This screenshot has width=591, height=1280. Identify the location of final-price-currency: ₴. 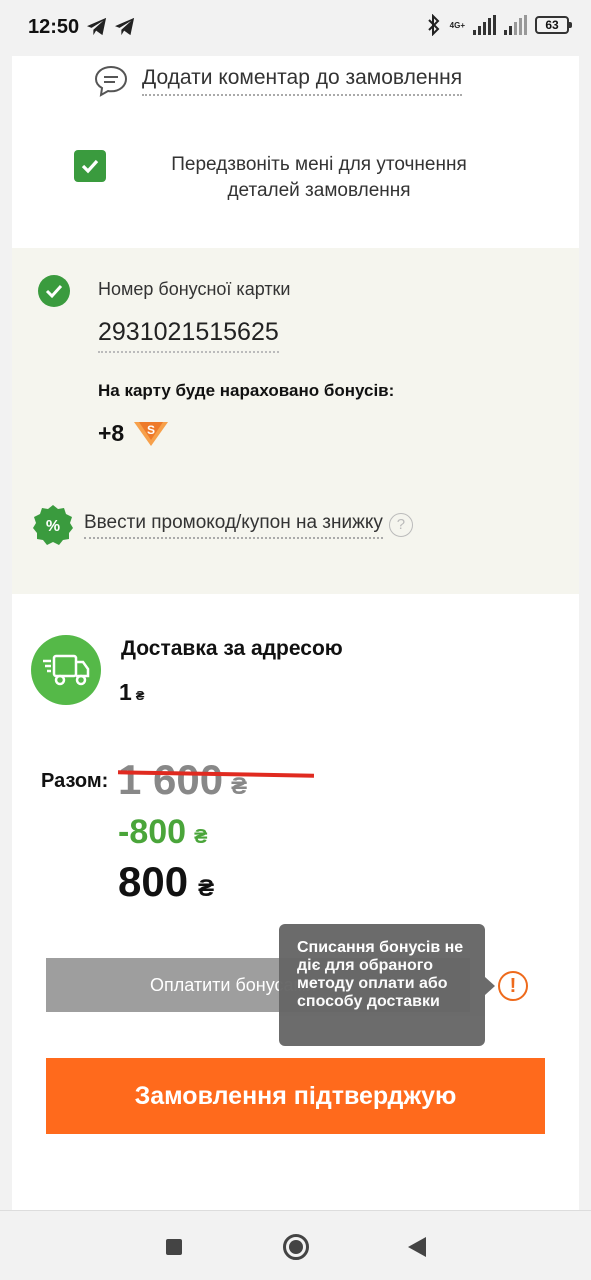
(206, 888).